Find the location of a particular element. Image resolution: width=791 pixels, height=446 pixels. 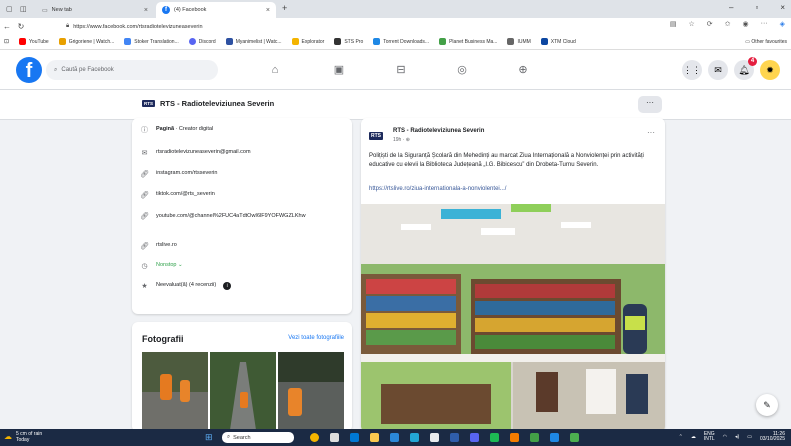

info-circle-icon: i is located at coordinates (227, 286).